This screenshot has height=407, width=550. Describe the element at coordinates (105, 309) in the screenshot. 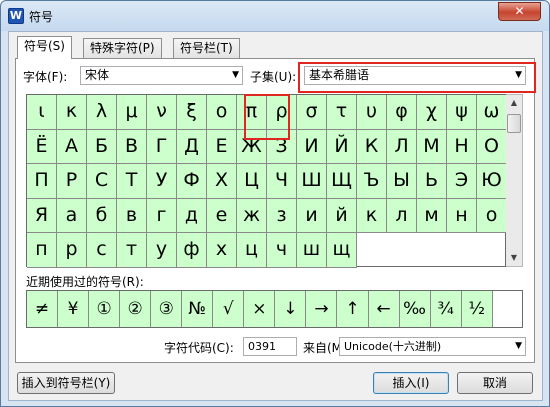

I see `recent-symbol-cell: ①` at that location.